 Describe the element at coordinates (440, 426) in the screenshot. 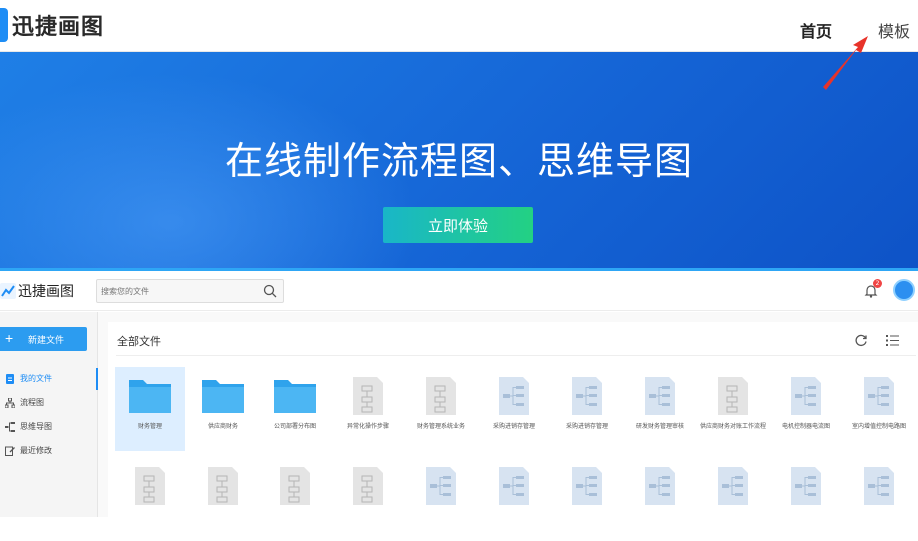

I see `file-name: 财务管理系统业务` at that location.